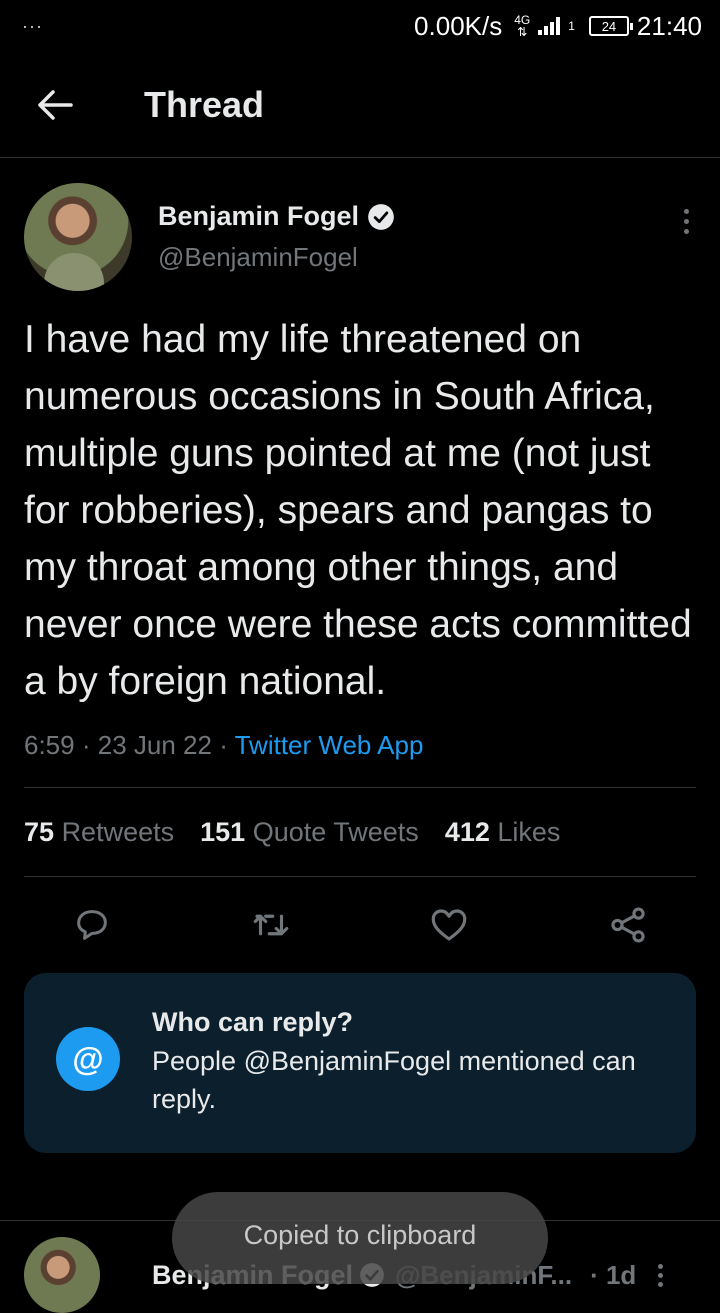 This screenshot has width=720, height=1313. Describe the element at coordinates (417, 257) in the screenshot. I see `author-handle: @BenjaminFogel` at that location.